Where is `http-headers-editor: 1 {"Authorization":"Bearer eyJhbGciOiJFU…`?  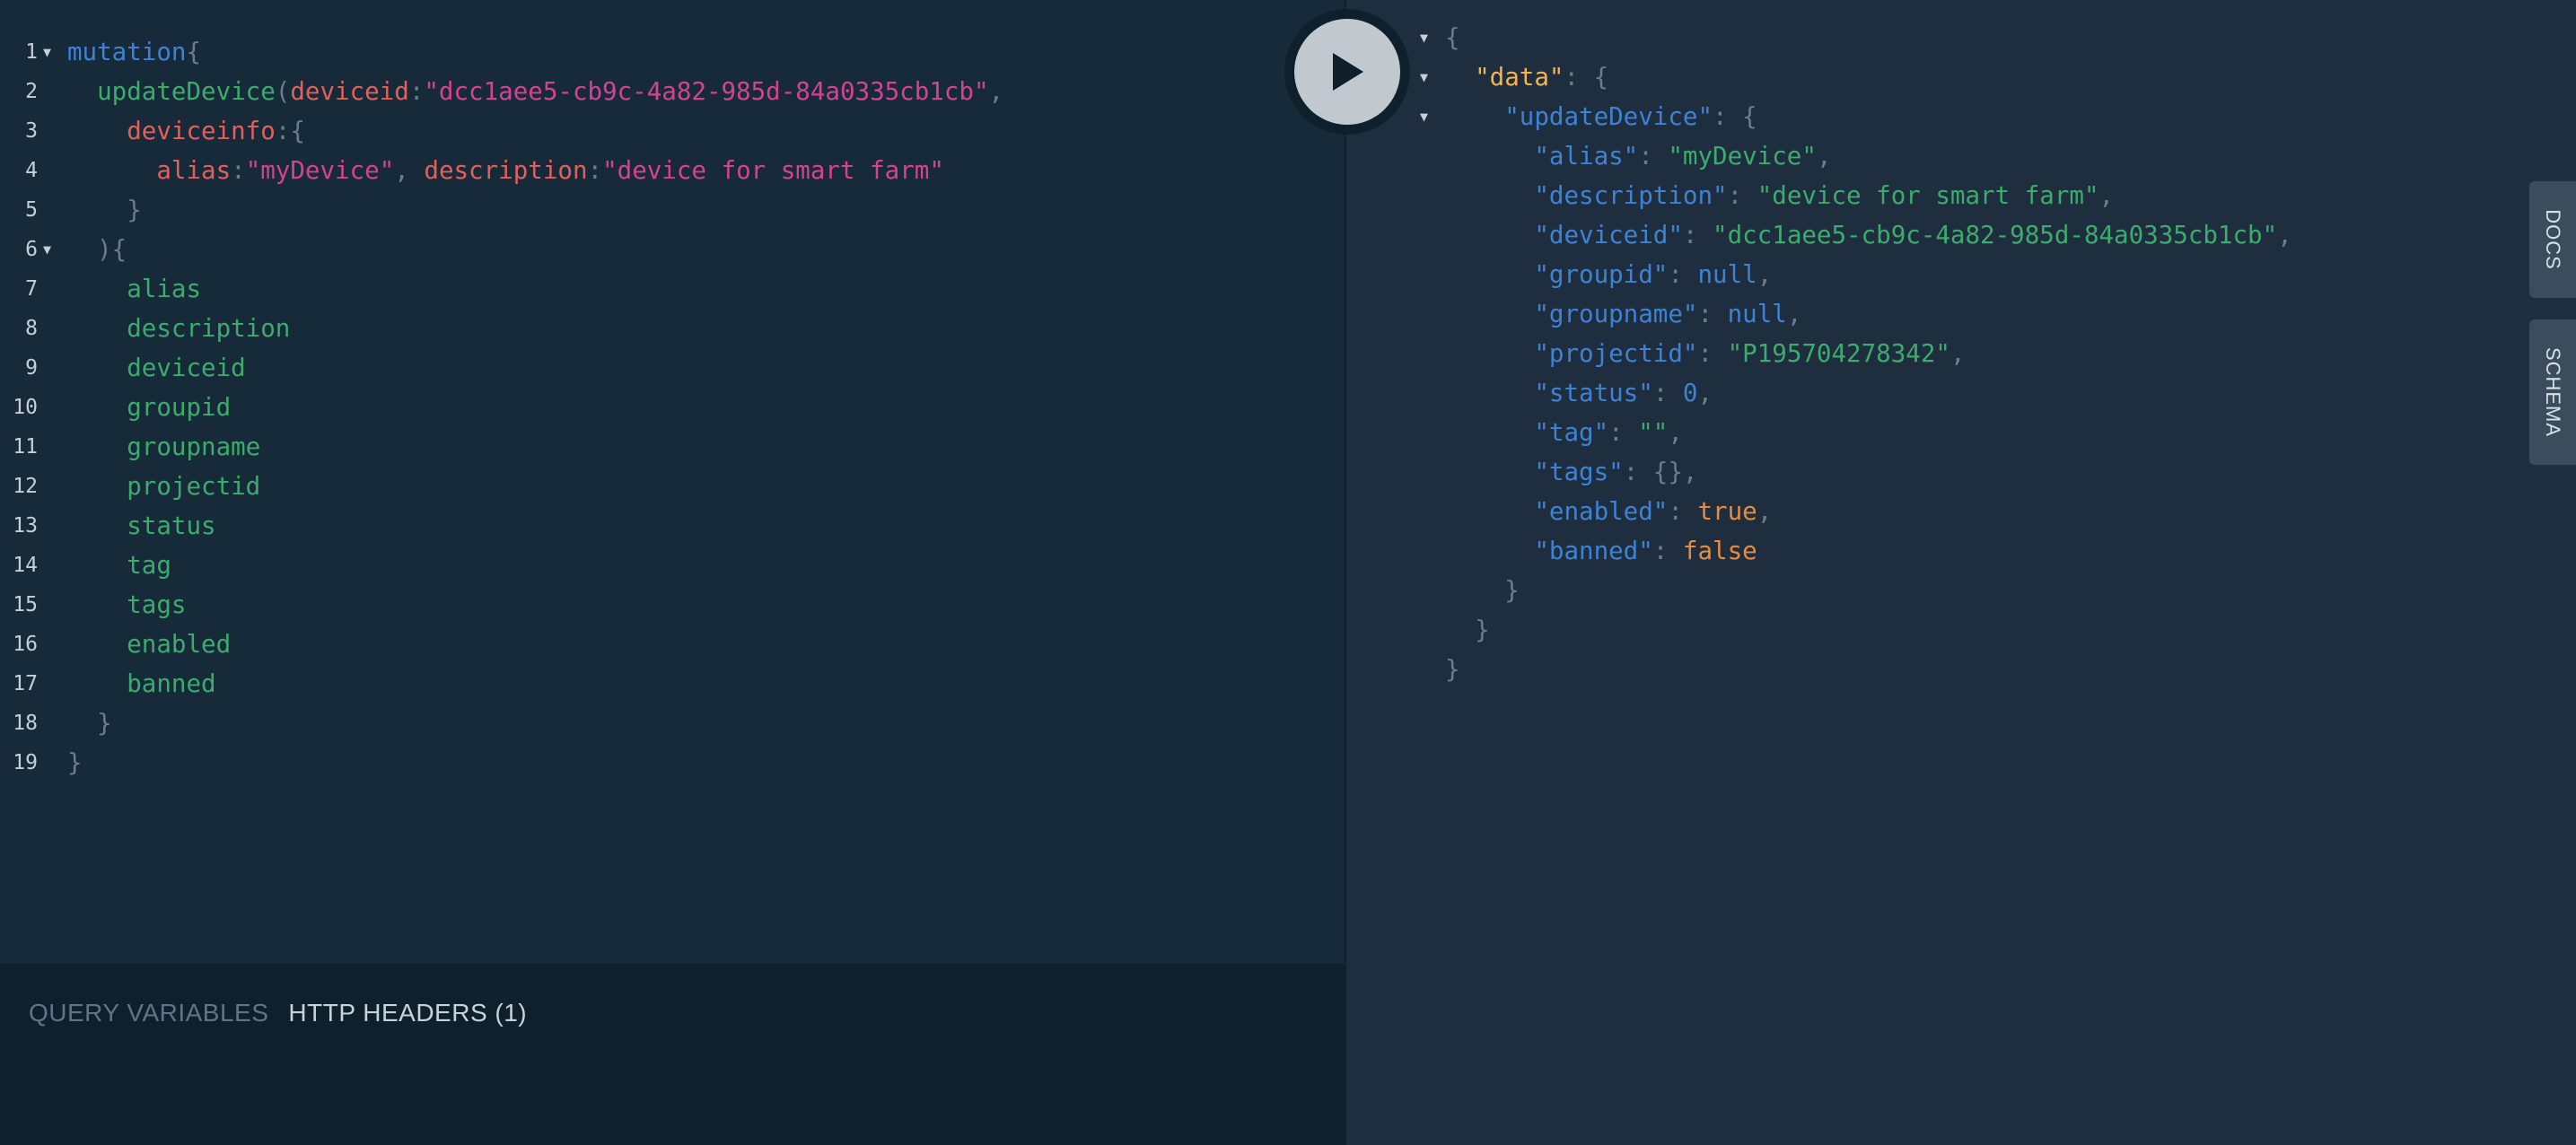
http-headers-editor: 1 {"Authorization":"Bearer eyJhbGciOiJFU… is located at coordinates (672, 1091).